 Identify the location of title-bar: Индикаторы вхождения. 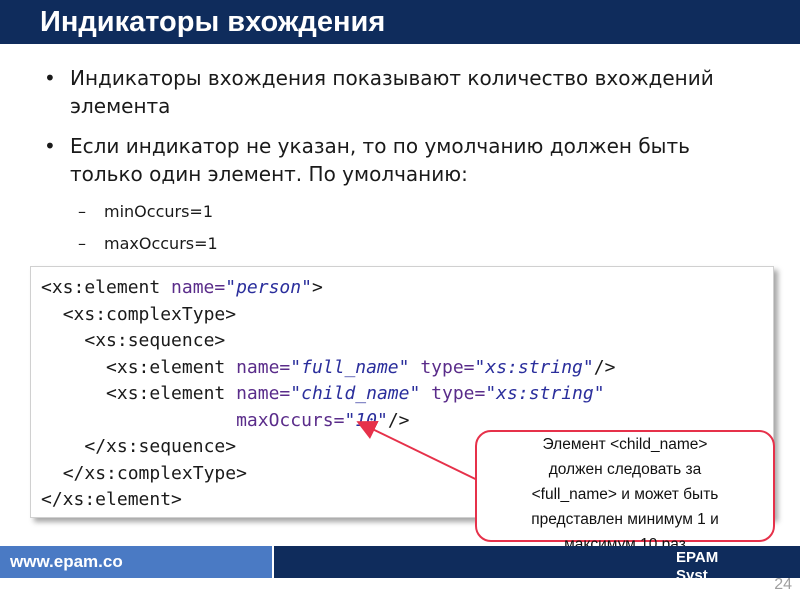
(400, 22).